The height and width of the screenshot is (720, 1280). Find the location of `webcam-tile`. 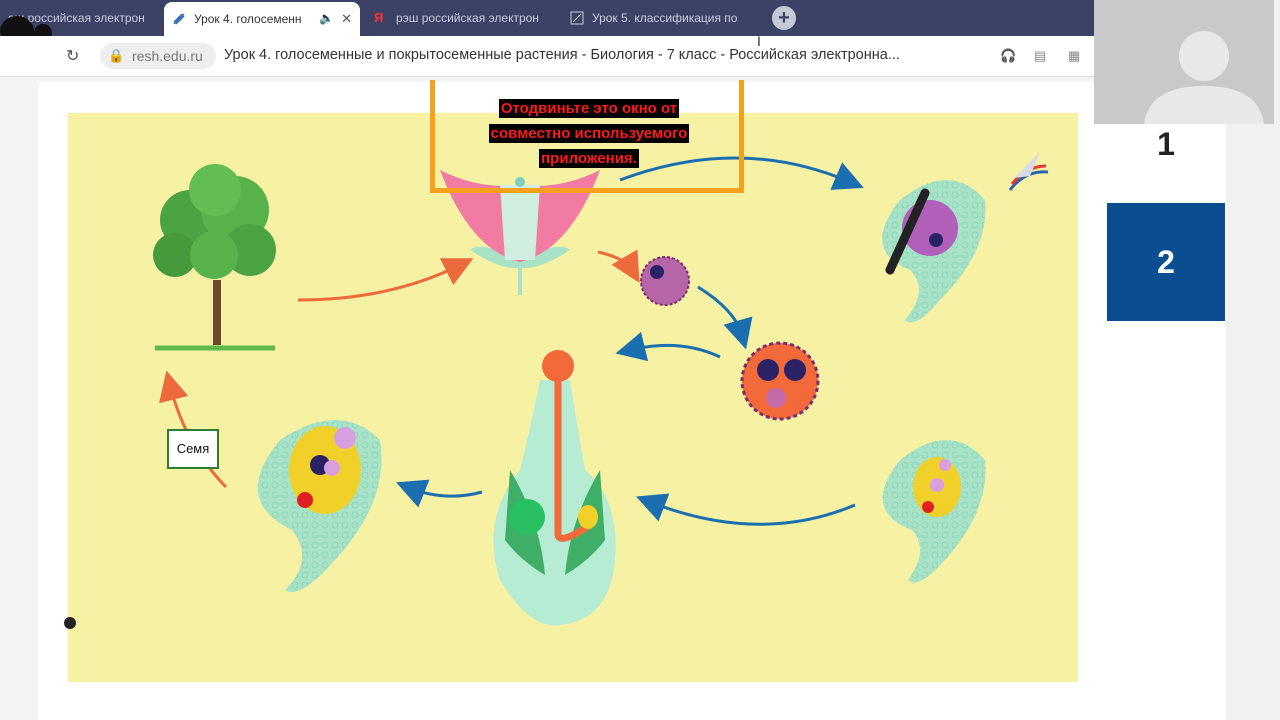

webcam-tile is located at coordinates (1184, 62).